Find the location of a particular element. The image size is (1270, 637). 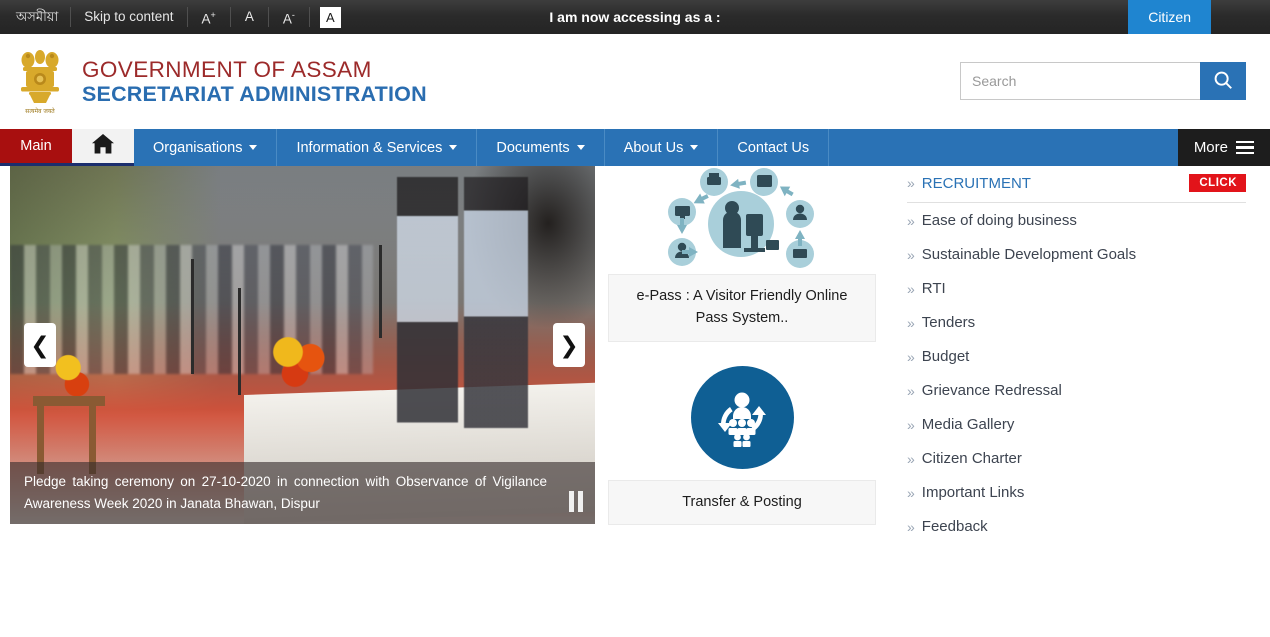

quick-link-label: Grievance Redressal is located at coordinates (991, 390).